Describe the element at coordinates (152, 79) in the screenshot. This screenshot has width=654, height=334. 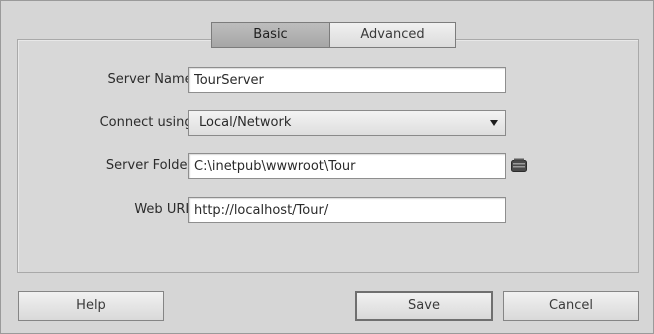
I see `server-name-label: Server Name:` at that location.